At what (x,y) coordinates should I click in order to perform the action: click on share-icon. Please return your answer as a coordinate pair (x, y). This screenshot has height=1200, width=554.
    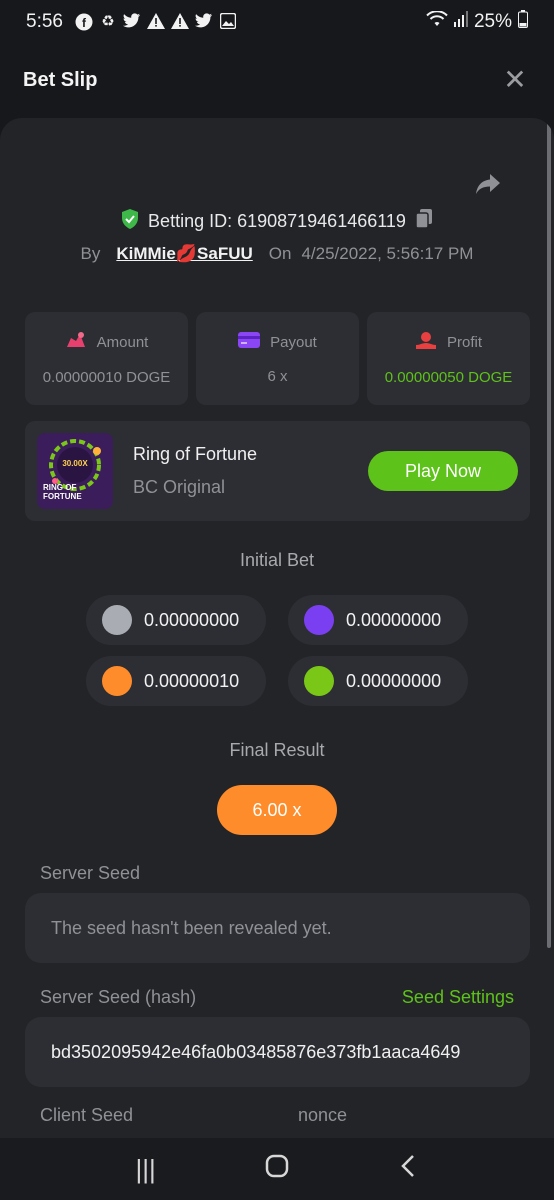
    Looking at the image, I should click on (488, 184).